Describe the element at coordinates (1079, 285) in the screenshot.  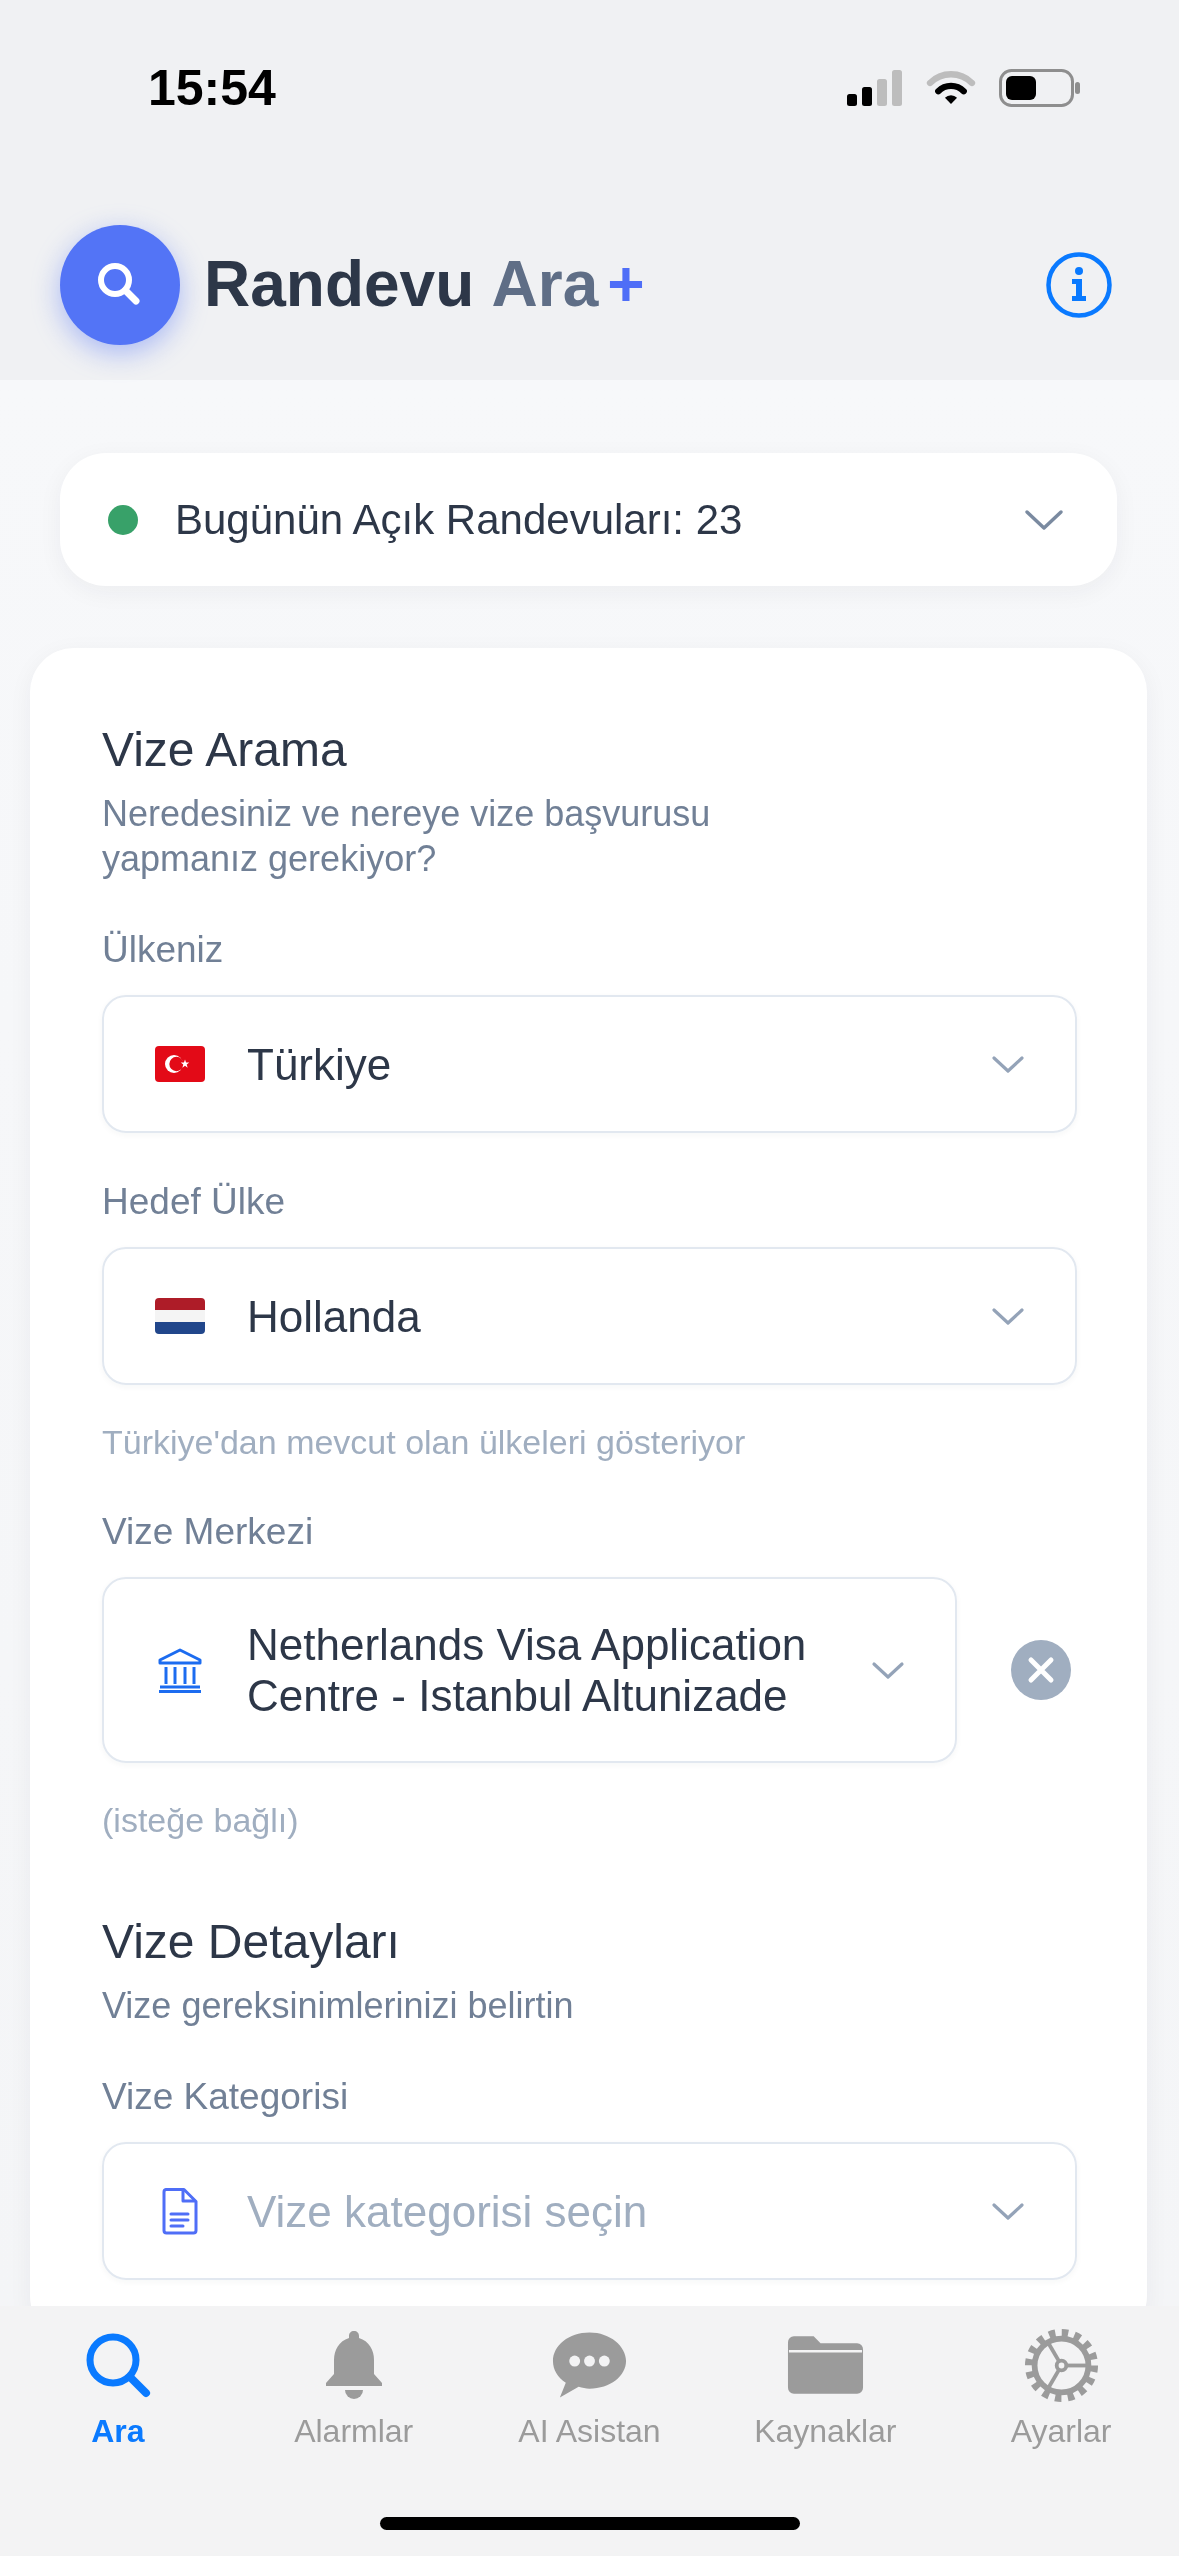
I see `info-icon` at that location.